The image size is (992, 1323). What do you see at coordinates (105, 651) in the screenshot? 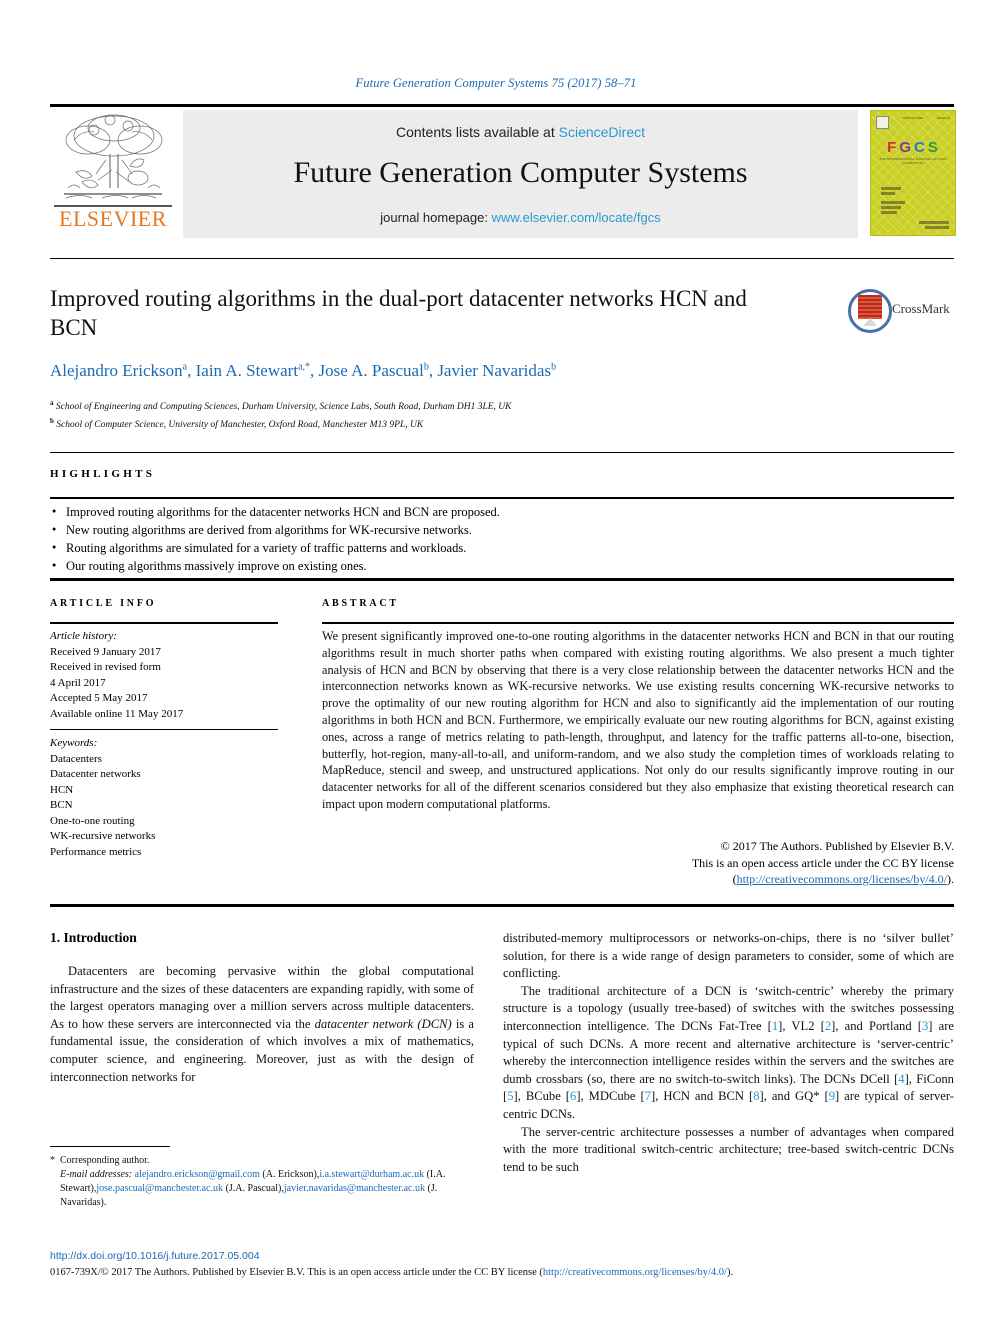
I see `article-history-item: Received 9 January 2017` at bounding box center [105, 651].